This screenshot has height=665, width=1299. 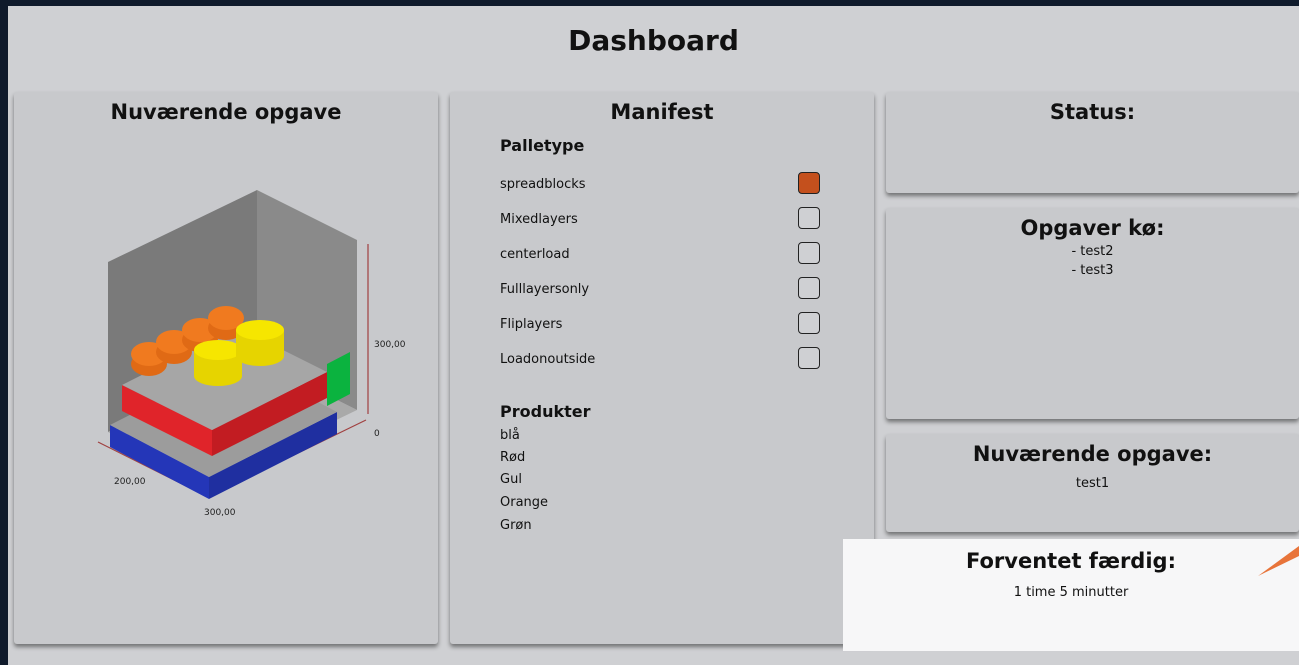 What do you see at coordinates (1071, 561) in the screenshot?
I see `eta-title: Forventet færdig:` at bounding box center [1071, 561].